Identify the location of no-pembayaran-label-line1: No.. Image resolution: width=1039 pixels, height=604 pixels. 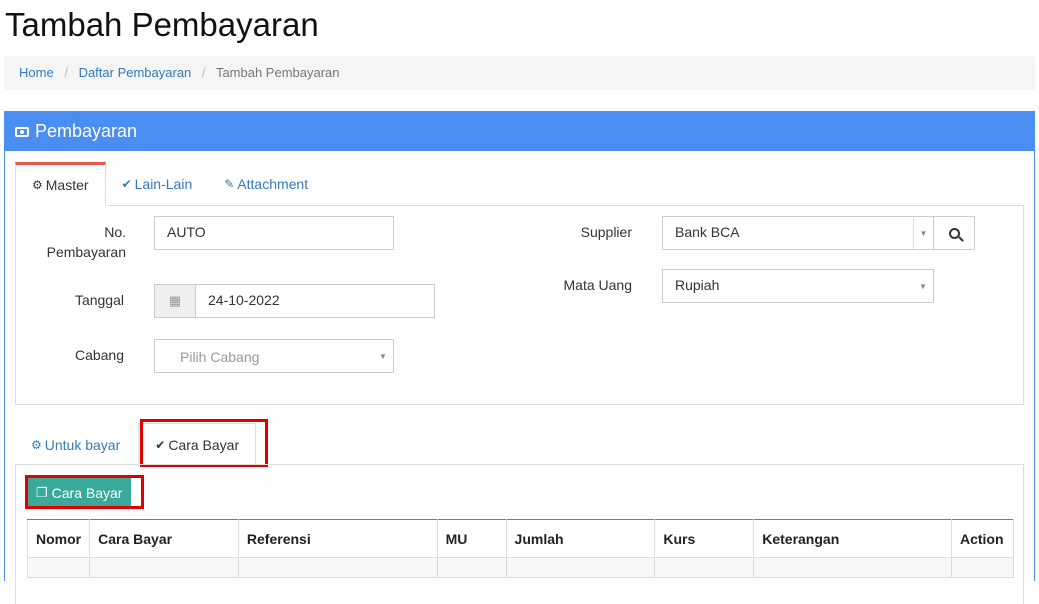
(115, 232).